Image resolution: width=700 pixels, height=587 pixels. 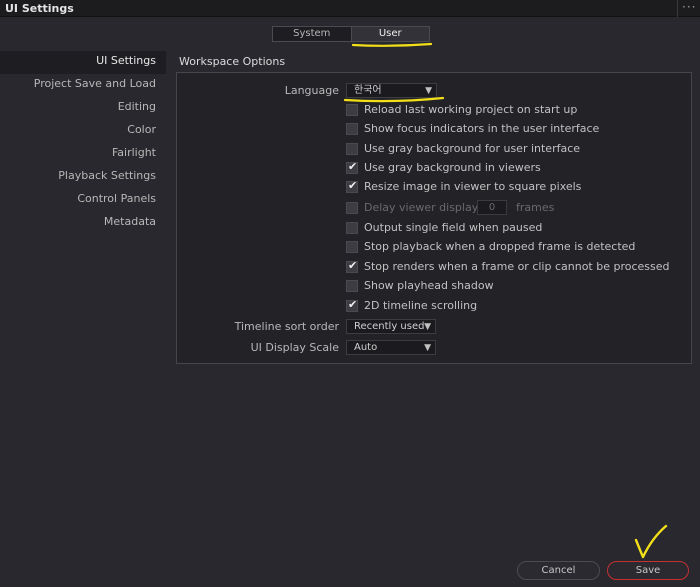 I want to click on language-label: Language, so click(x=311, y=90).